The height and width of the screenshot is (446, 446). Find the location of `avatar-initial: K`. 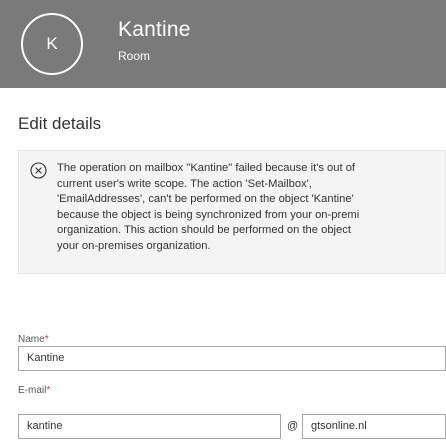

avatar-initial: K is located at coordinates (52, 43).